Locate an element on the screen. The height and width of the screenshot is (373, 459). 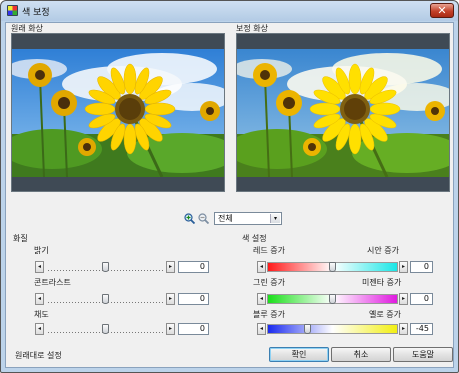
green-magenta-value-field: 0 is located at coordinates (421, 299).